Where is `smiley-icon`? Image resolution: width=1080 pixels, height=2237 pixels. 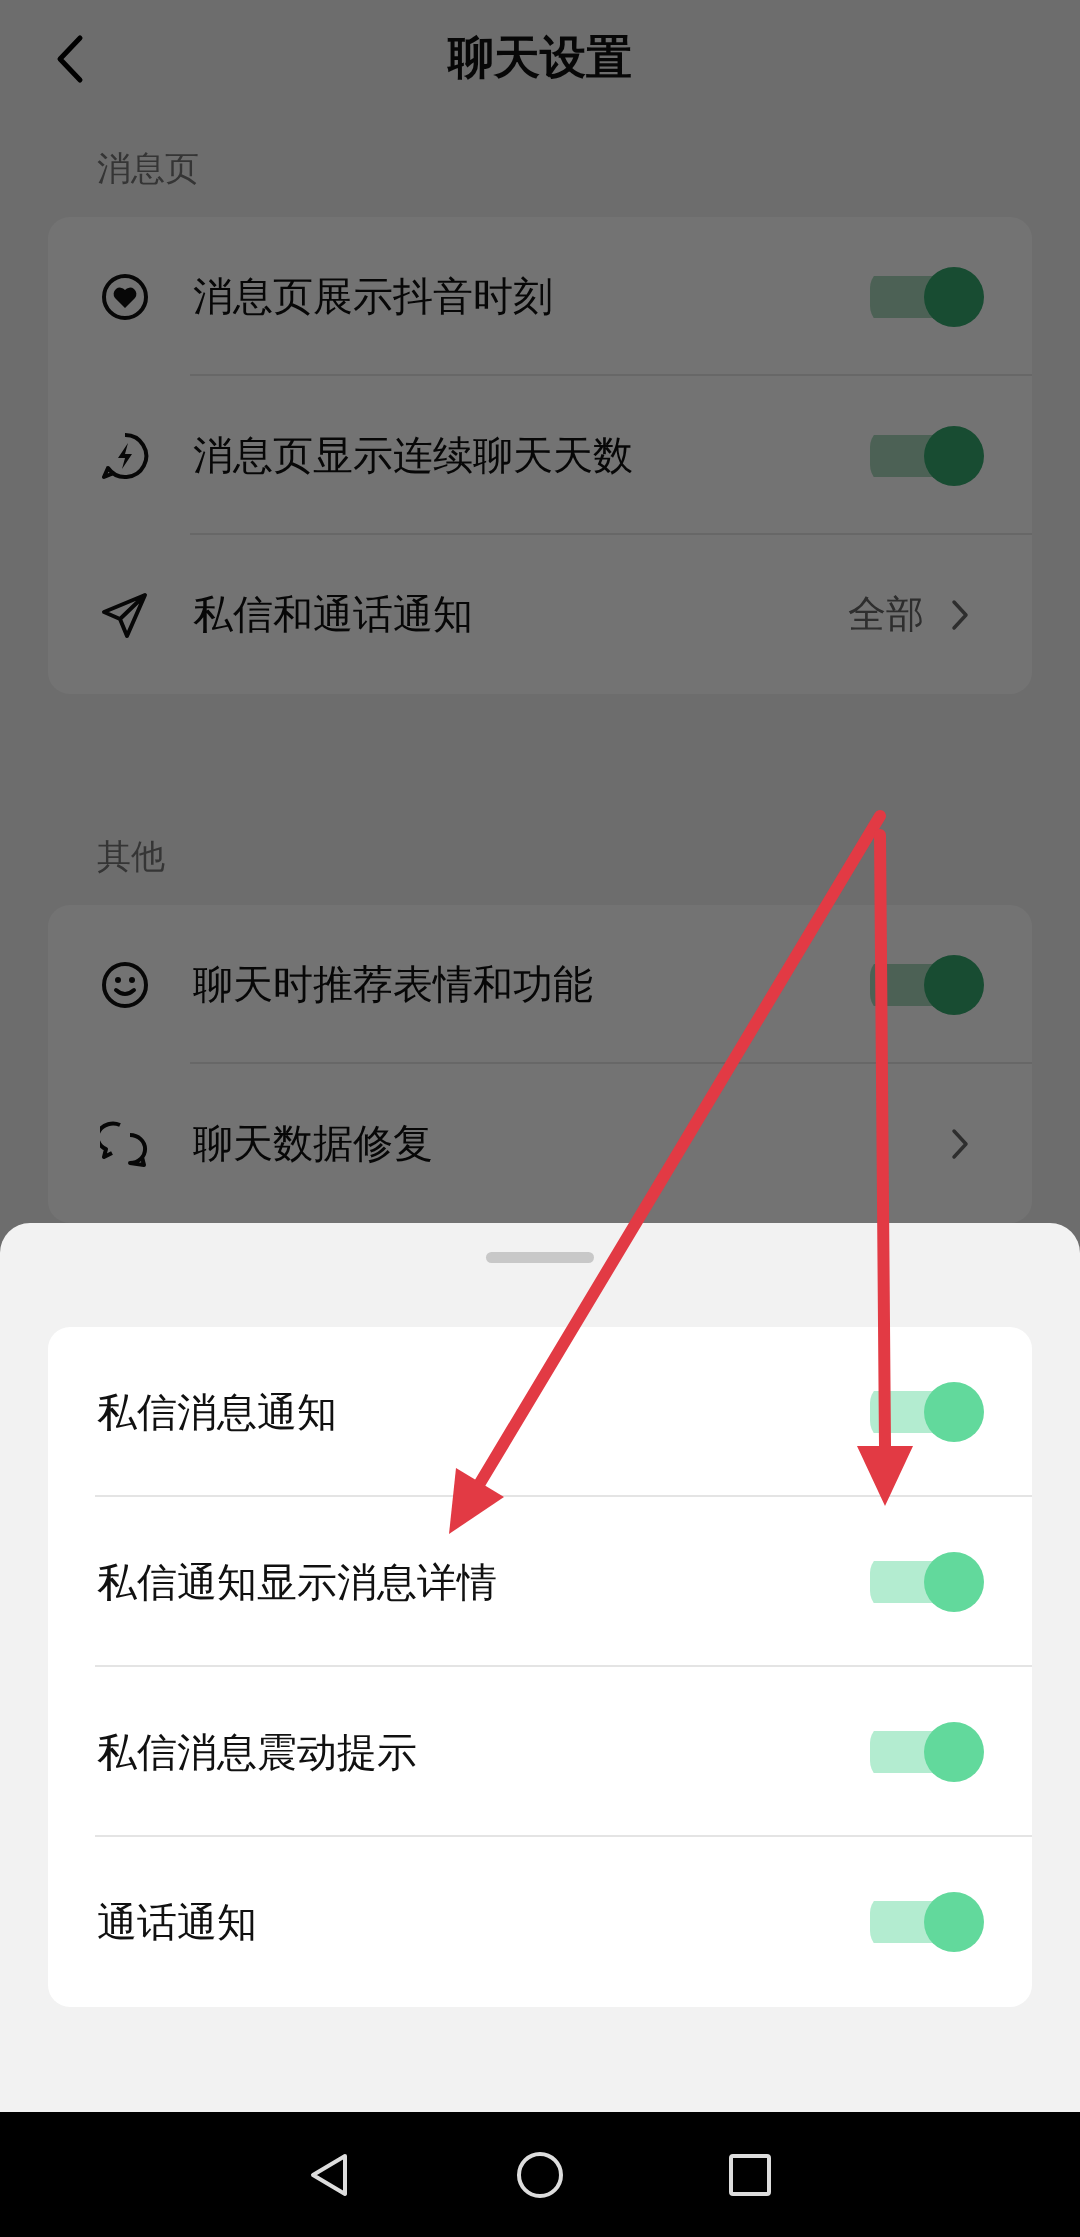
smiley-icon is located at coordinates (125, 984).